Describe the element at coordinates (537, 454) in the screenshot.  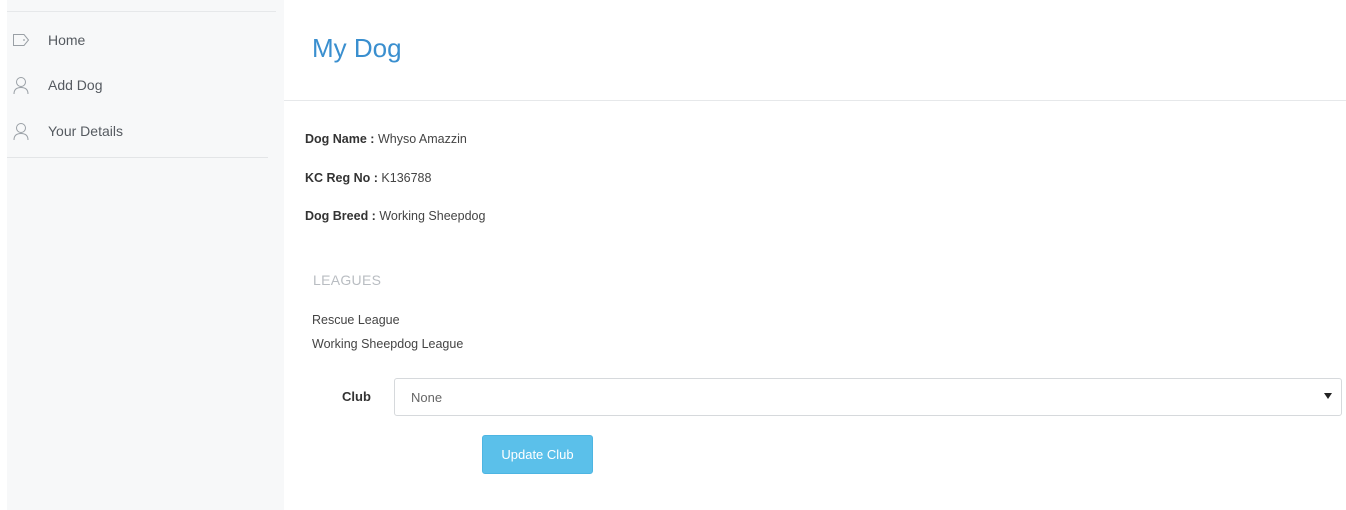
I see `update-club-button: Update Club` at that location.